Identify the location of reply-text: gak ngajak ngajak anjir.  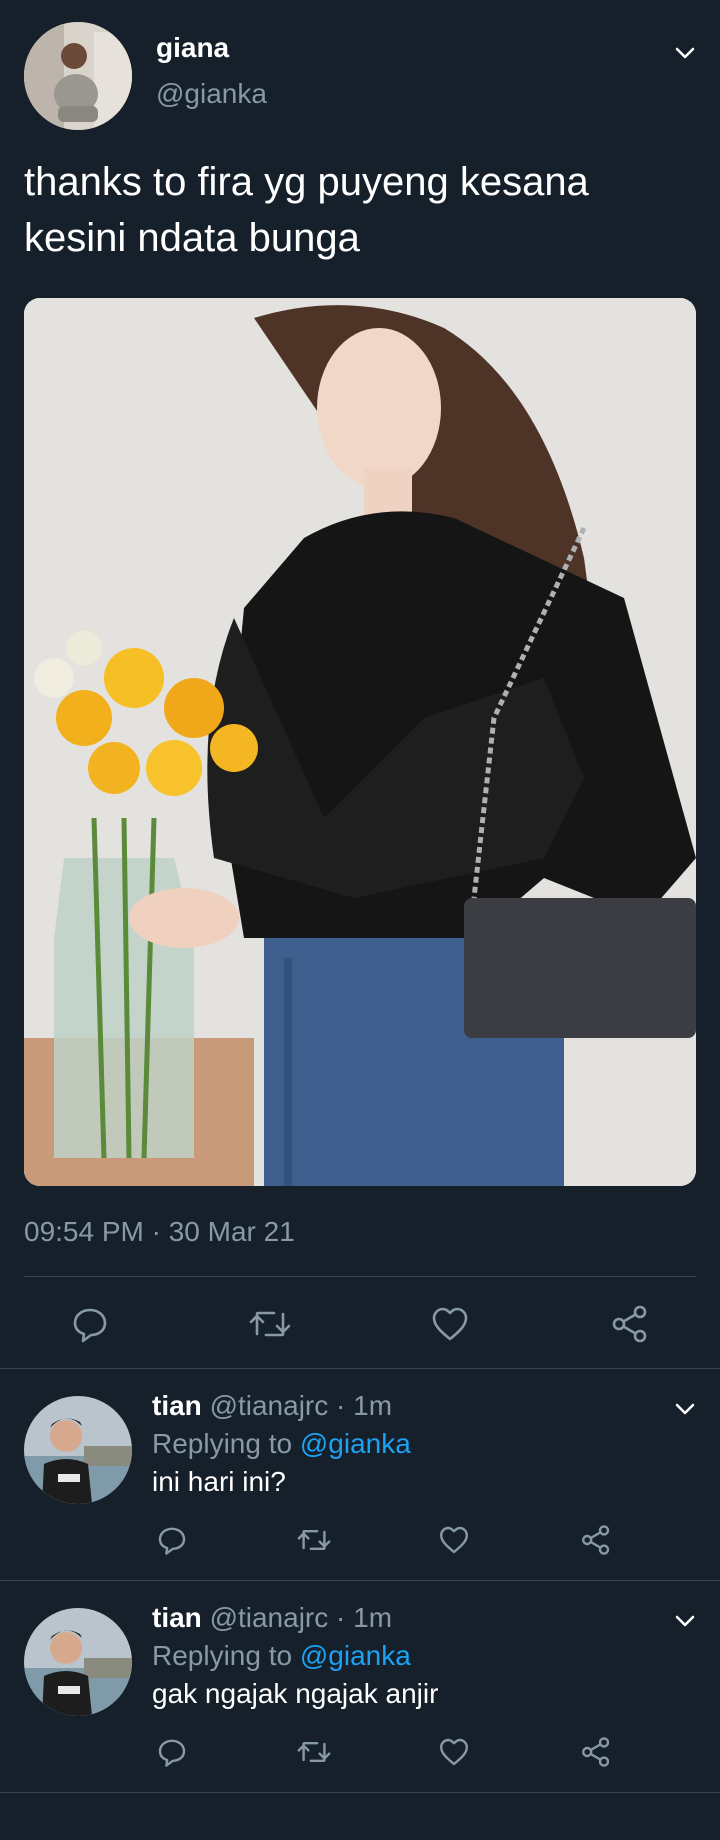
(295, 1693).